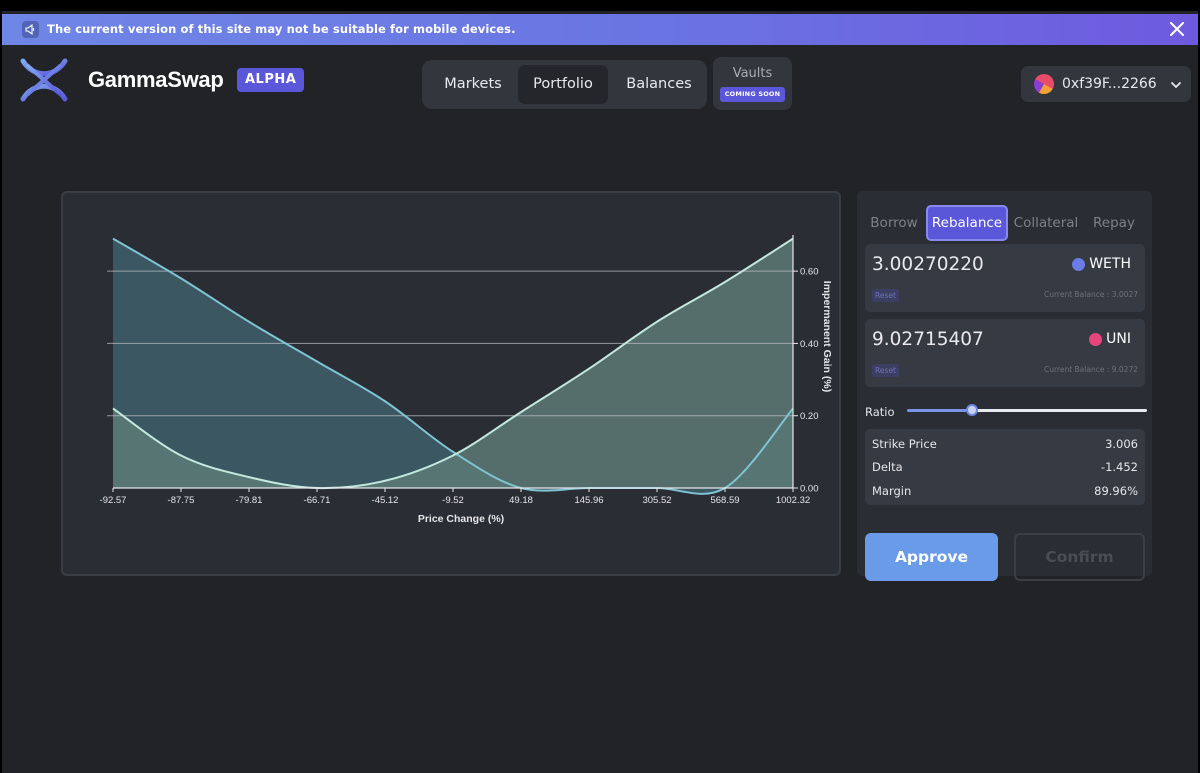  Describe the element at coordinates (1079, 557) in the screenshot. I see `confirm-button: Confirm` at that location.